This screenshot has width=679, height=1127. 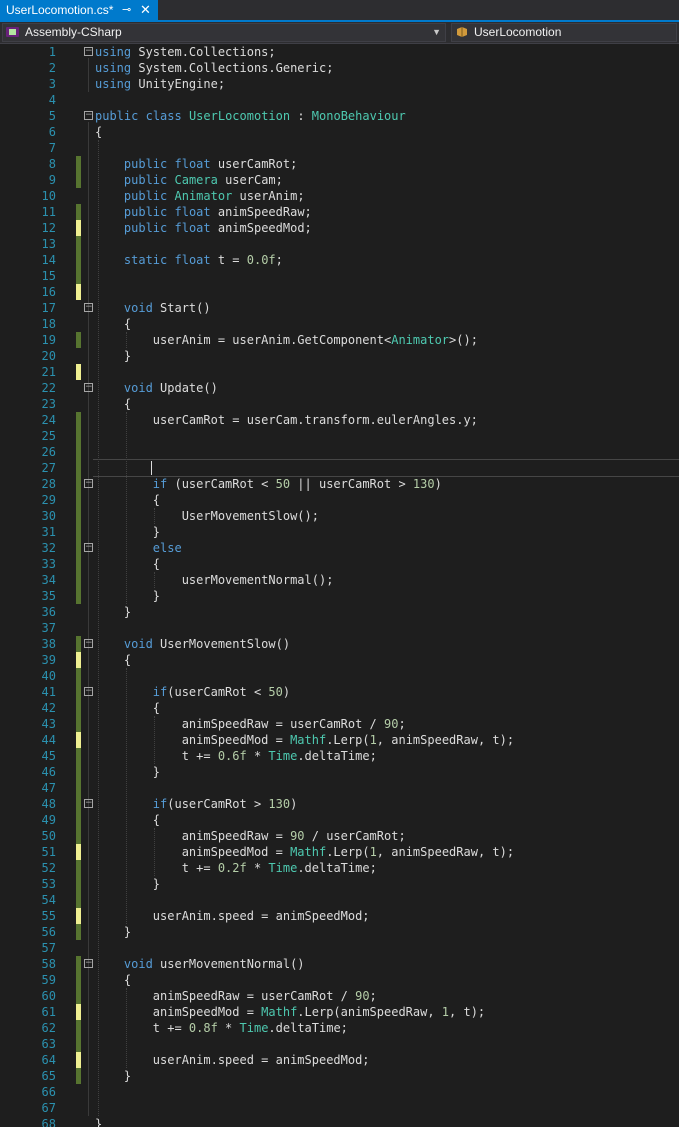 What do you see at coordinates (339, 964) in the screenshot?
I see `code-line: 58 − void userMovementNormal()` at bounding box center [339, 964].